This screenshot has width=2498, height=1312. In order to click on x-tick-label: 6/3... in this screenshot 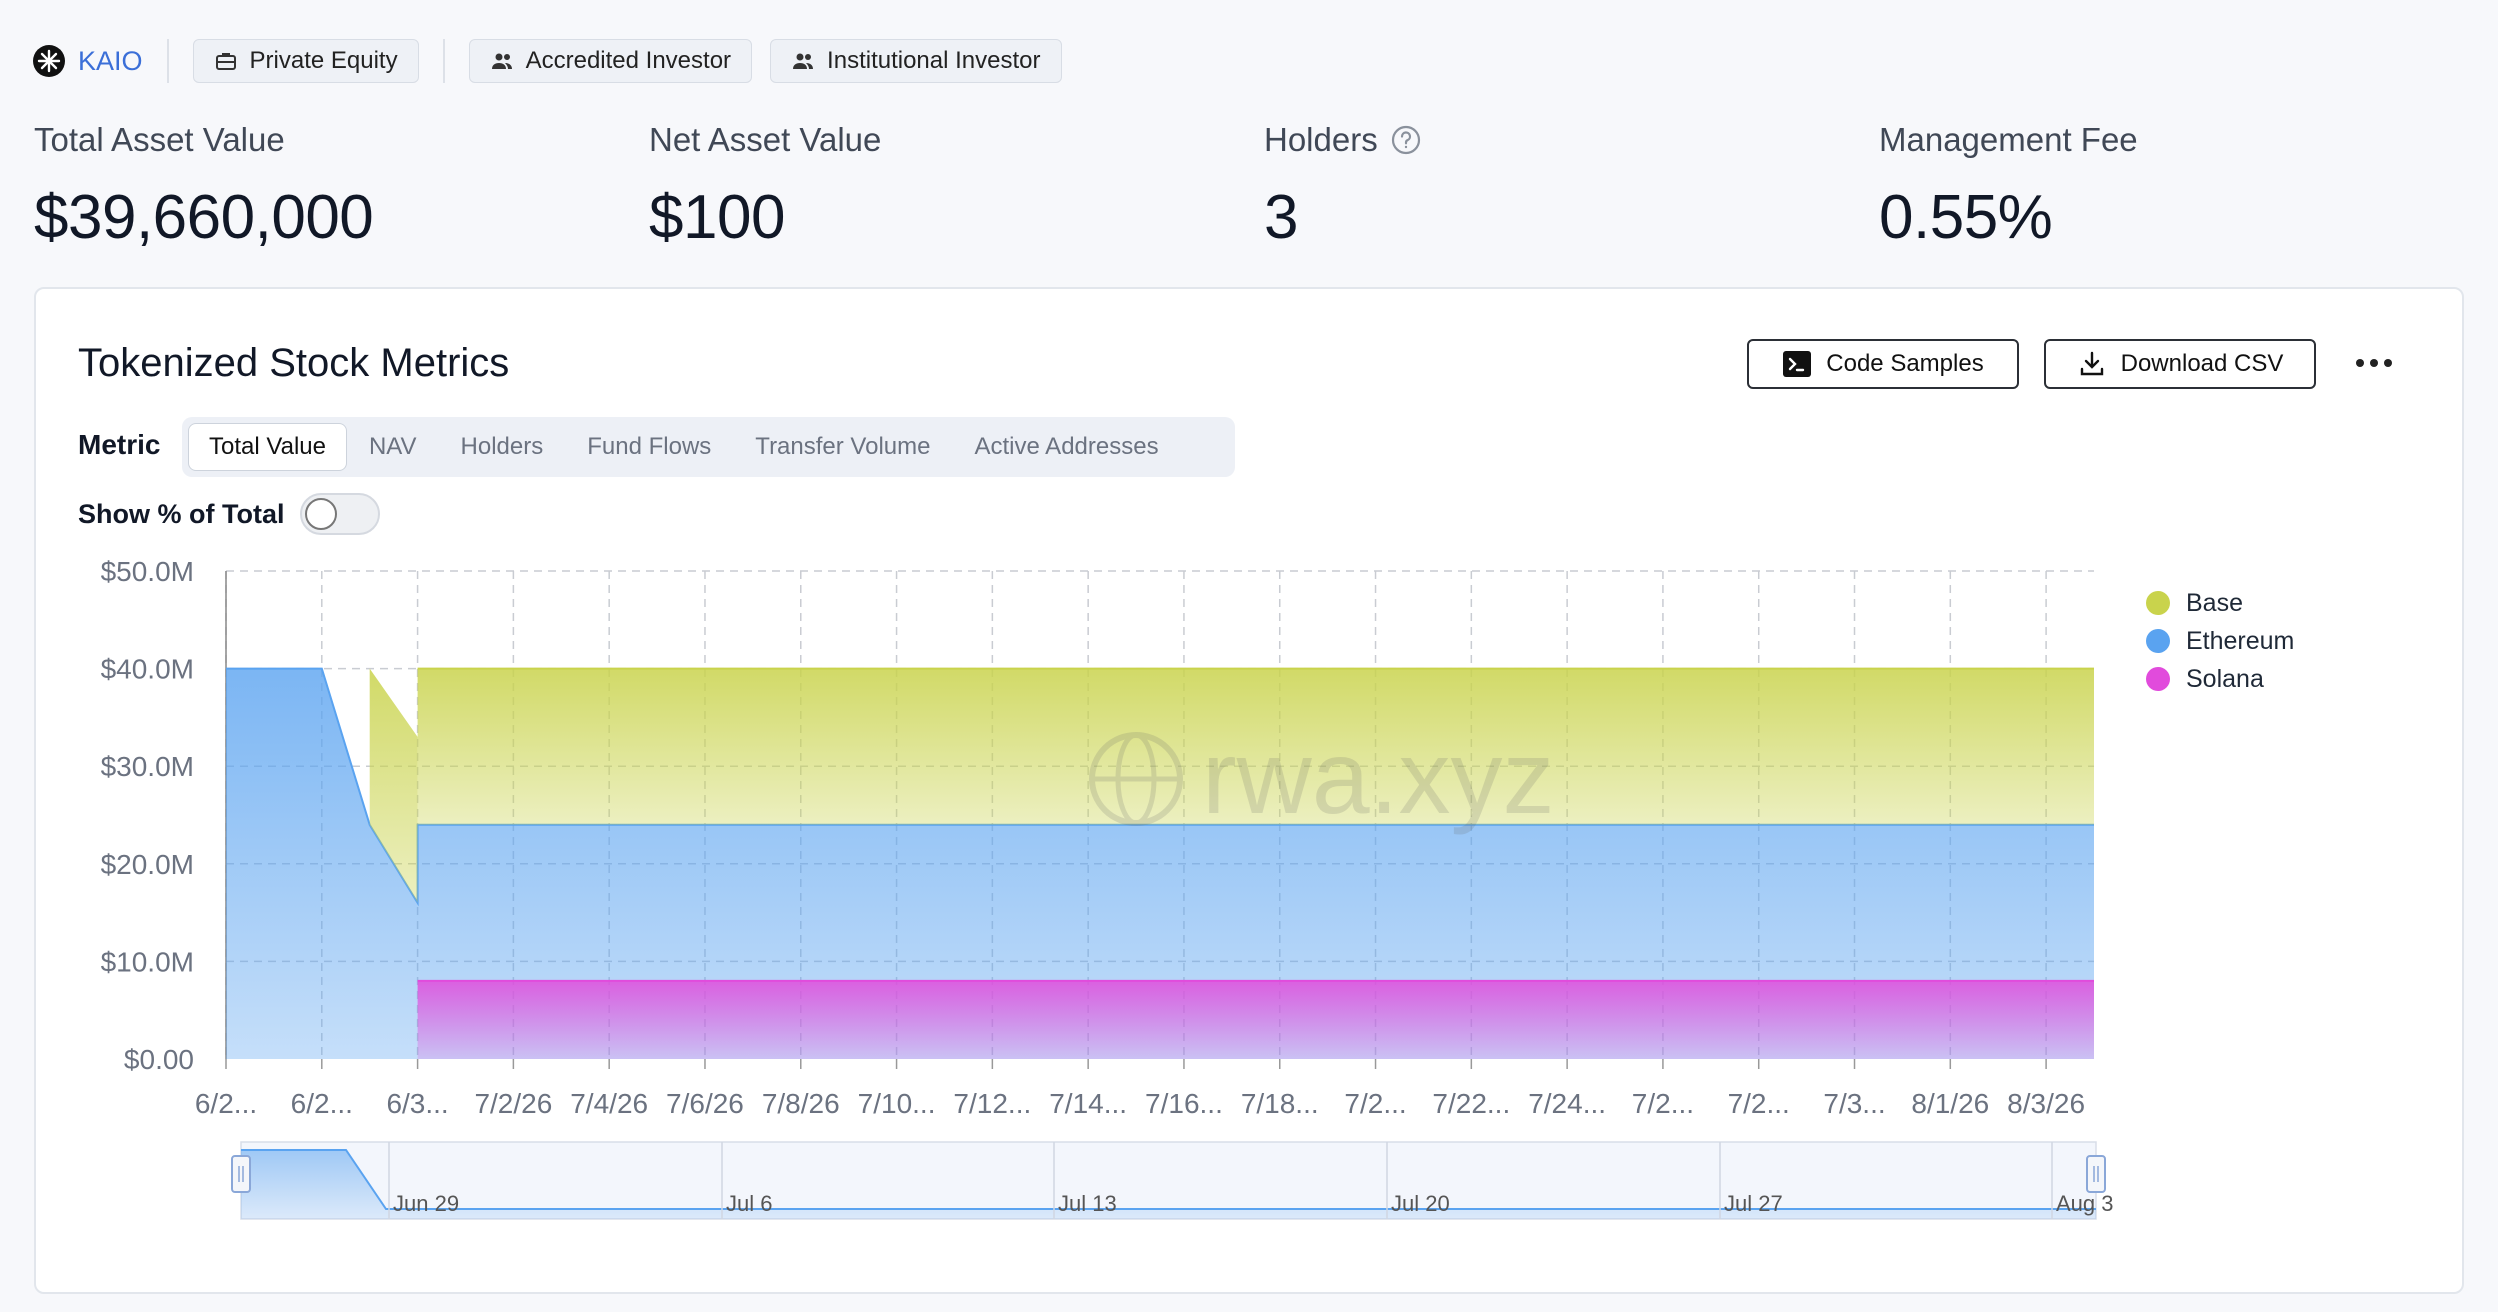, I will do `click(417, 1103)`.